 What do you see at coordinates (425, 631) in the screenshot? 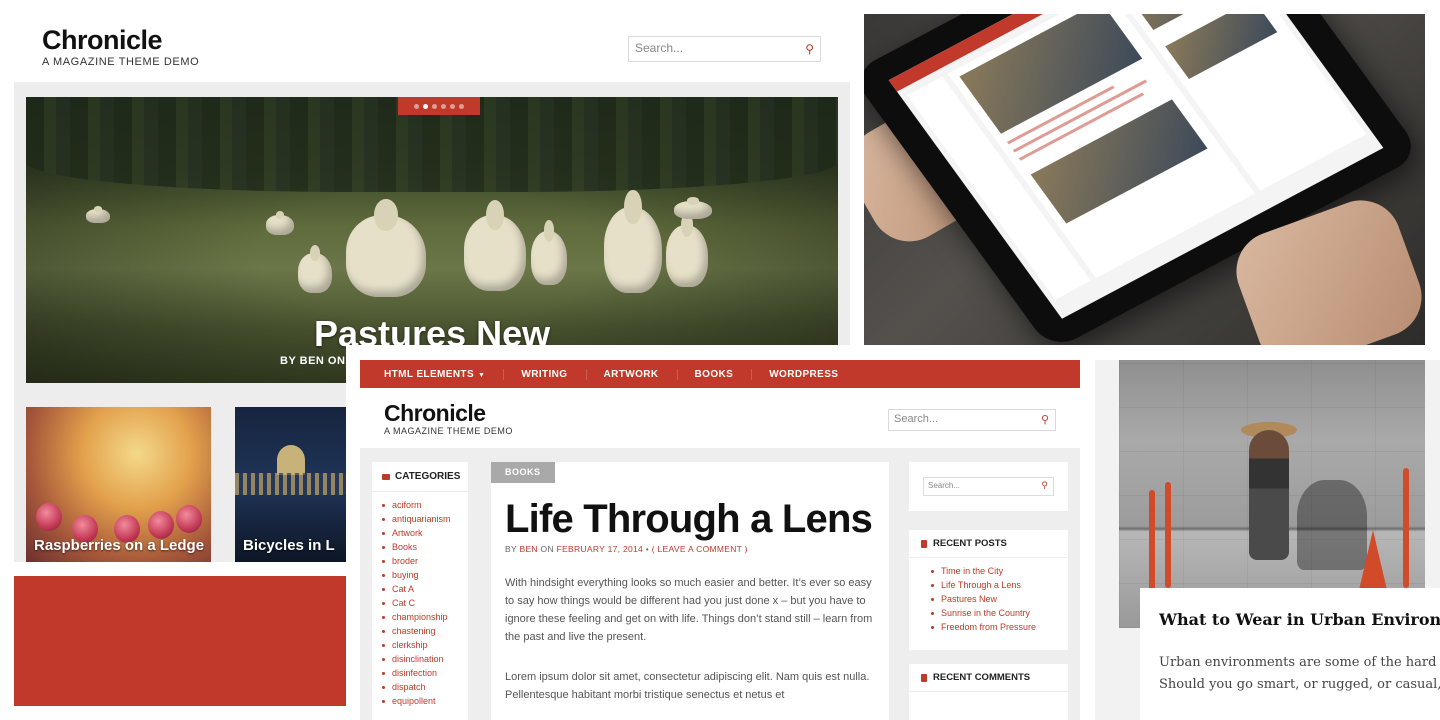
I see `category-link: chastening` at bounding box center [425, 631].